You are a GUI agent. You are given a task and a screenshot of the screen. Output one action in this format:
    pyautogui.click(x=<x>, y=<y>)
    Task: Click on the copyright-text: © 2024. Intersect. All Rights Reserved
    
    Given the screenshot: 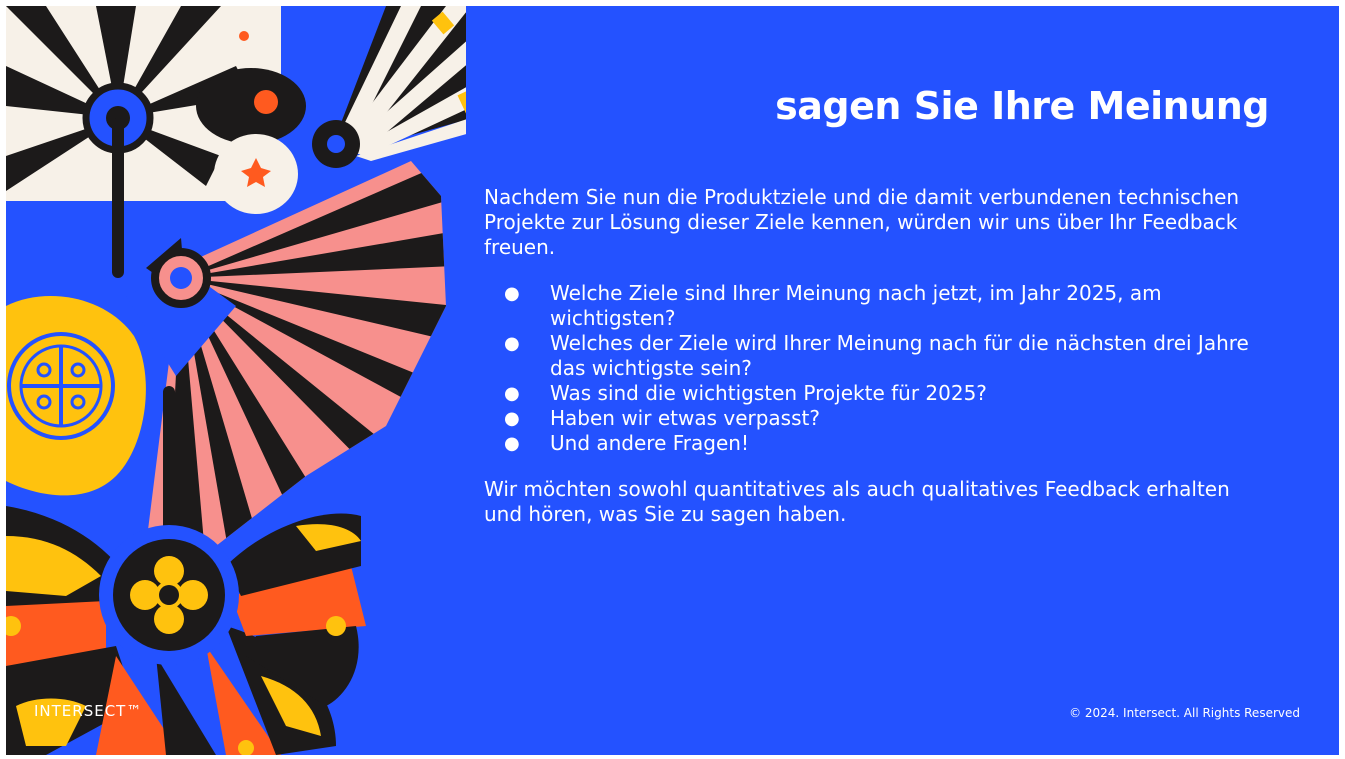 What is the action you would take?
    pyautogui.click(x=1184, y=713)
    